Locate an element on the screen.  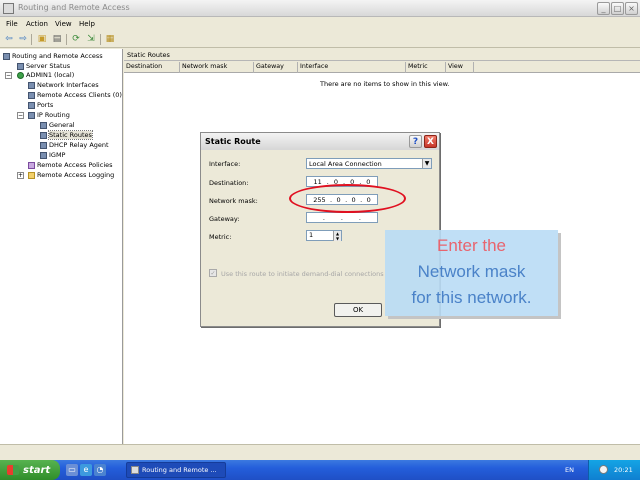
callout-line-1: Enter the is located at coordinates (471, 245).